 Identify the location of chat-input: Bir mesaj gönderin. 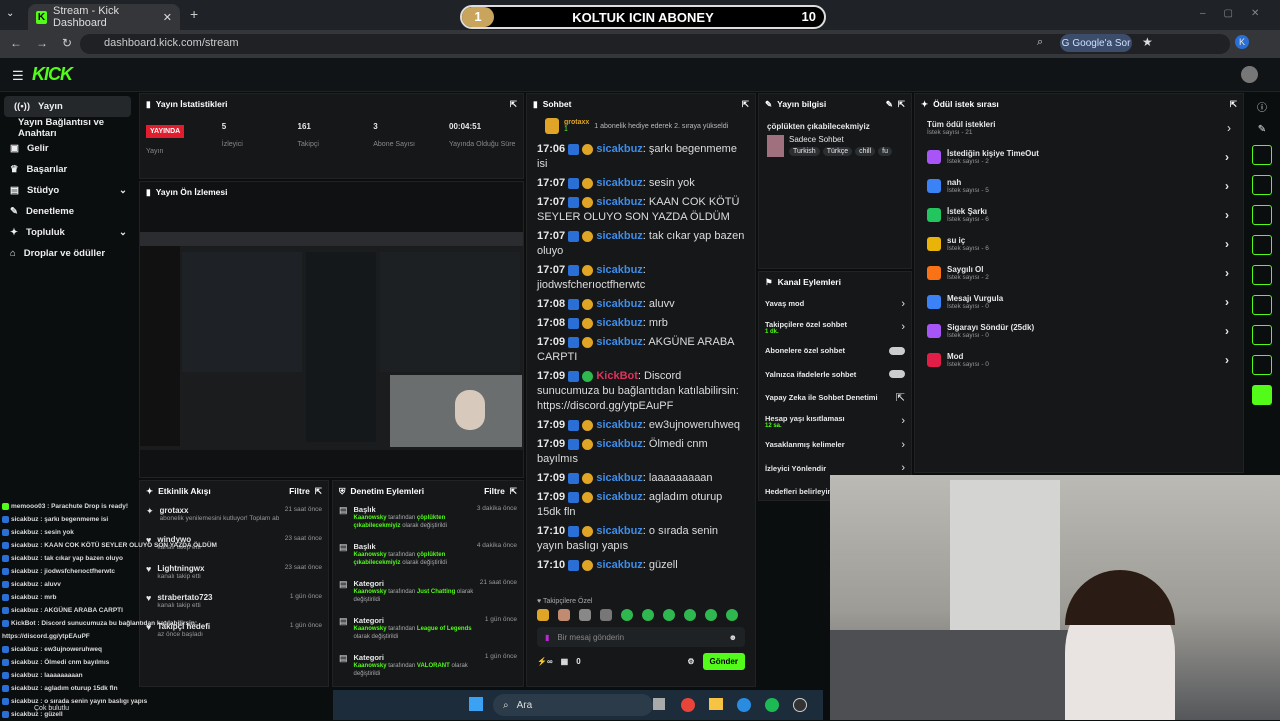
(590, 637).